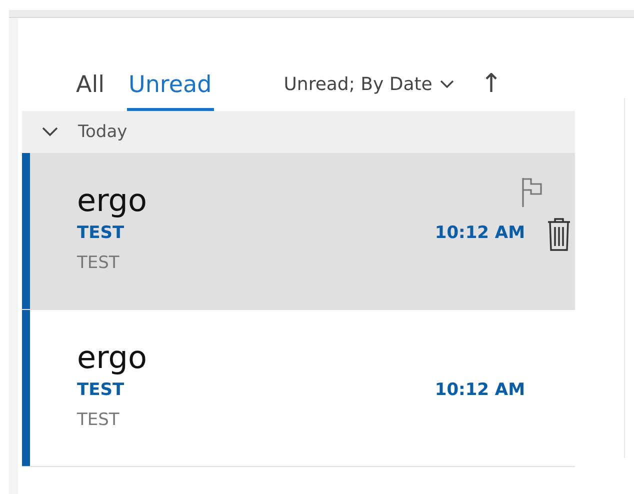 The height and width of the screenshot is (494, 634). What do you see at coordinates (369, 92) in the screenshot?
I see `sort-dropdown: Unread; By Date` at bounding box center [369, 92].